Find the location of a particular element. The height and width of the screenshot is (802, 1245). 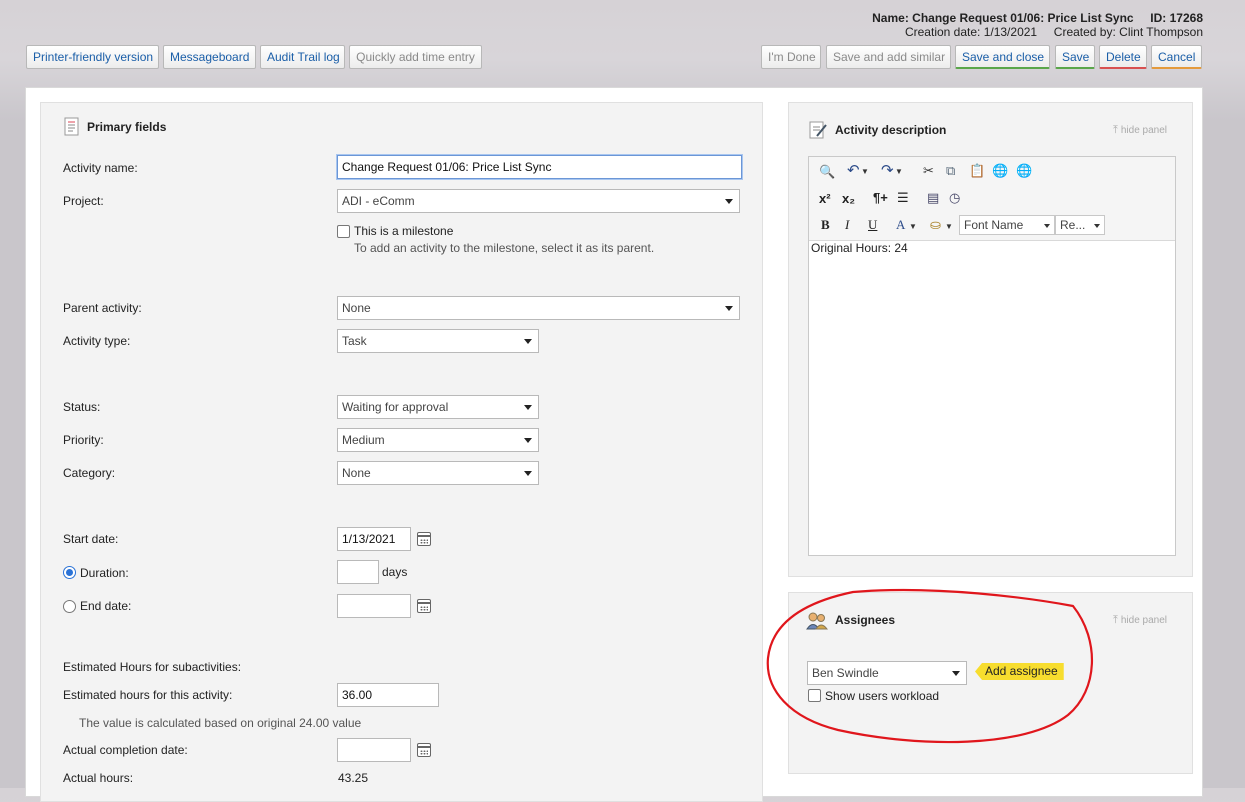

save-close-button: Save and close is located at coordinates (1002, 57).